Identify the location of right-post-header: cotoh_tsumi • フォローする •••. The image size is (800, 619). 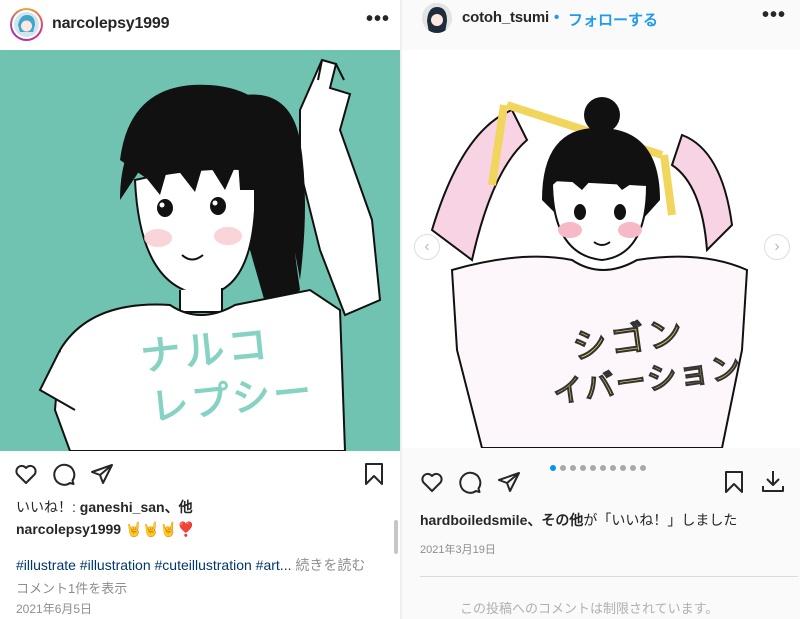
(601, 25).